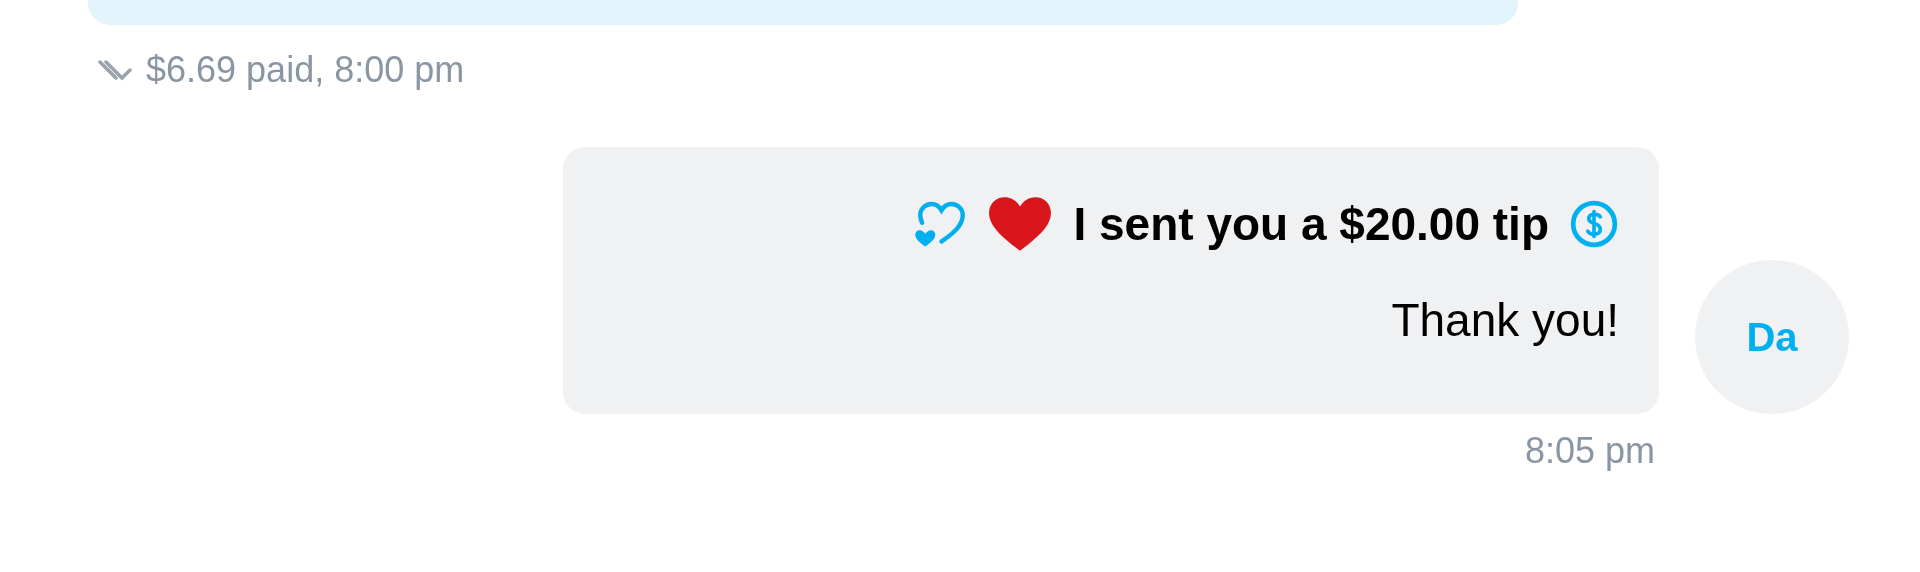 This screenshot has height=572, width=1920. Describe the element at coordinates (305, 70) in the screenshot. I see `payment-status: $6.69 paid, 8:00 pm` at that location.